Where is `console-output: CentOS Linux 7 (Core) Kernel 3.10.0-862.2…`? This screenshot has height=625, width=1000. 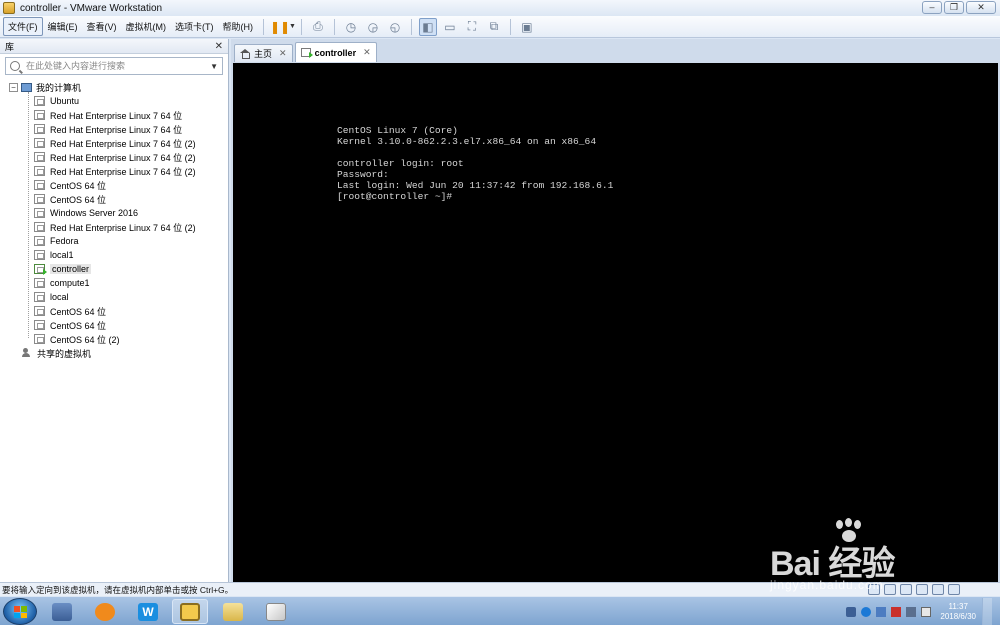 console-output: CentOS Linux 7 (Core) Kernel 3.10.0-862.2… is located at coordinates (475, 163).